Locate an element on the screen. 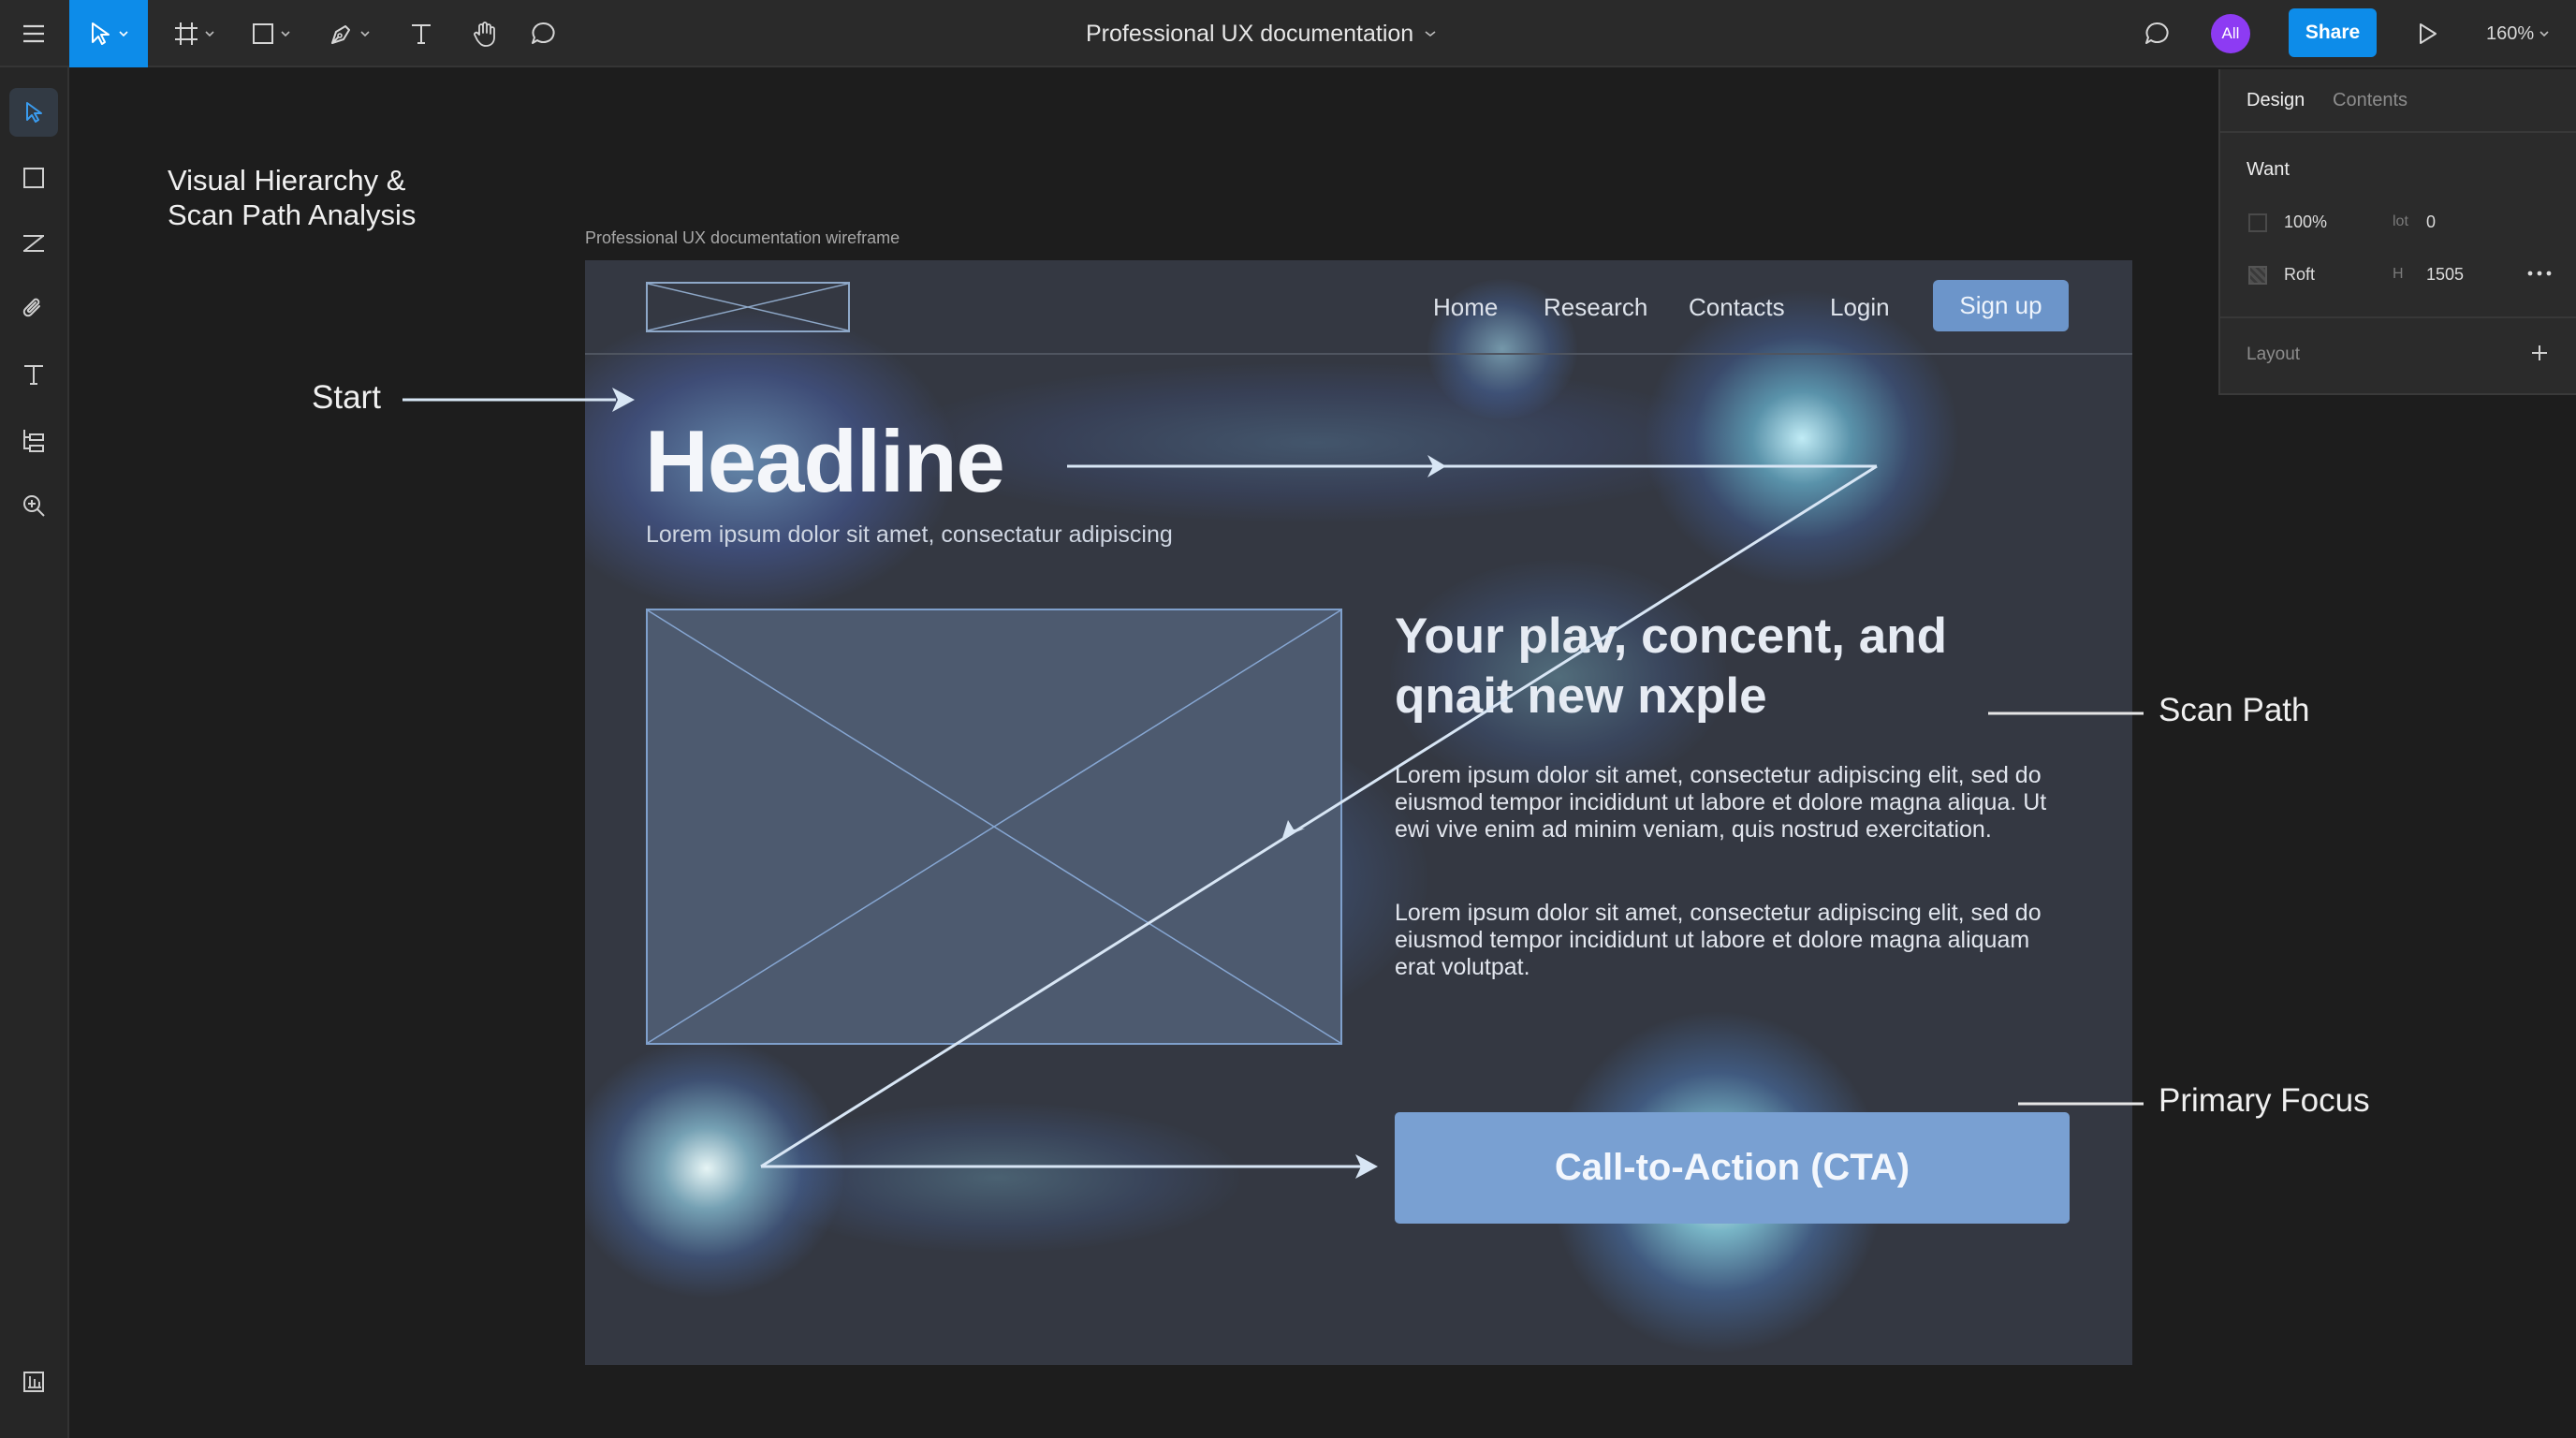 This screenshot has height=1438, width=2576. cursor-icon is located at coordinates (34, 112).